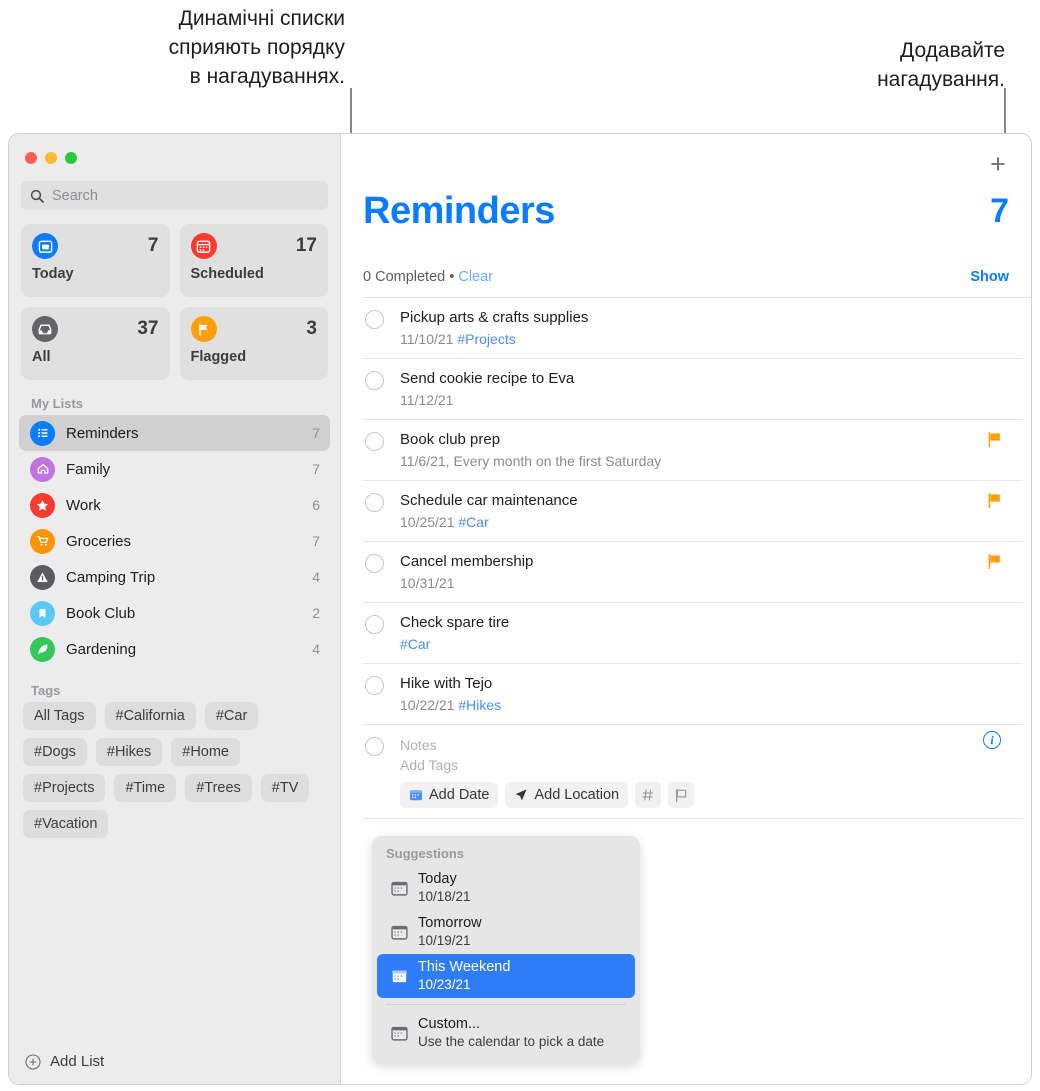  Describe the element at coordinates (174, 577) in the screenshot. I see `sidebar-item-camping-trip: Camping Trip 4` at that location.